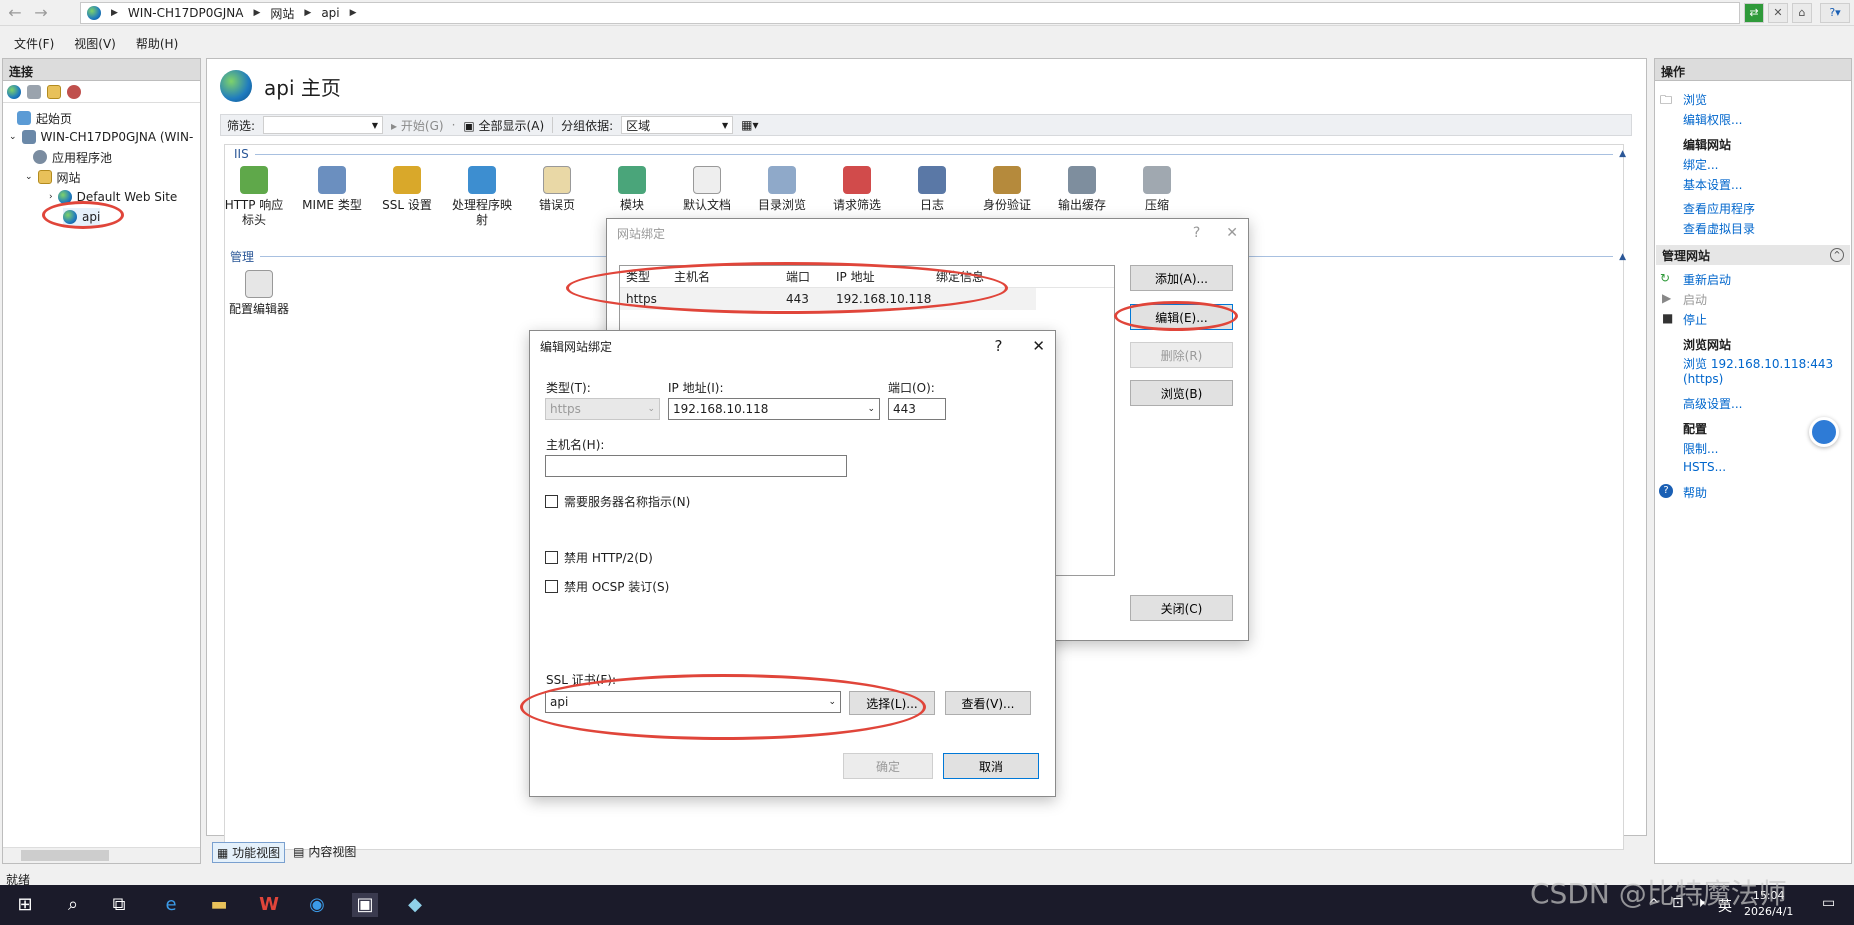 Image resolution: width=1854 pixels, height=925 pixels. I want to click on wps-icon: W, so click(269, 905).